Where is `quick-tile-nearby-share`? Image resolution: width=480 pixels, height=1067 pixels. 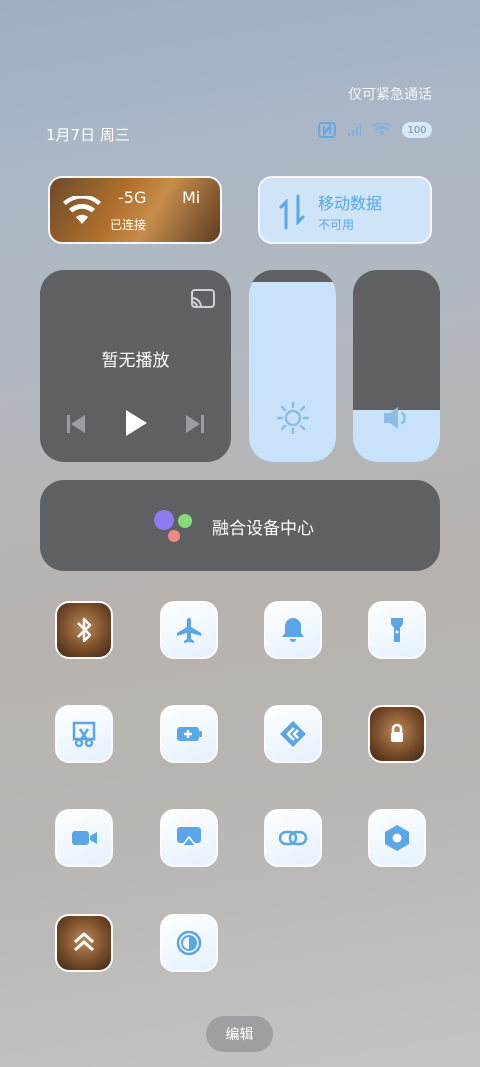 quick-tile-nearby-share is located at coordinates (293, 734).